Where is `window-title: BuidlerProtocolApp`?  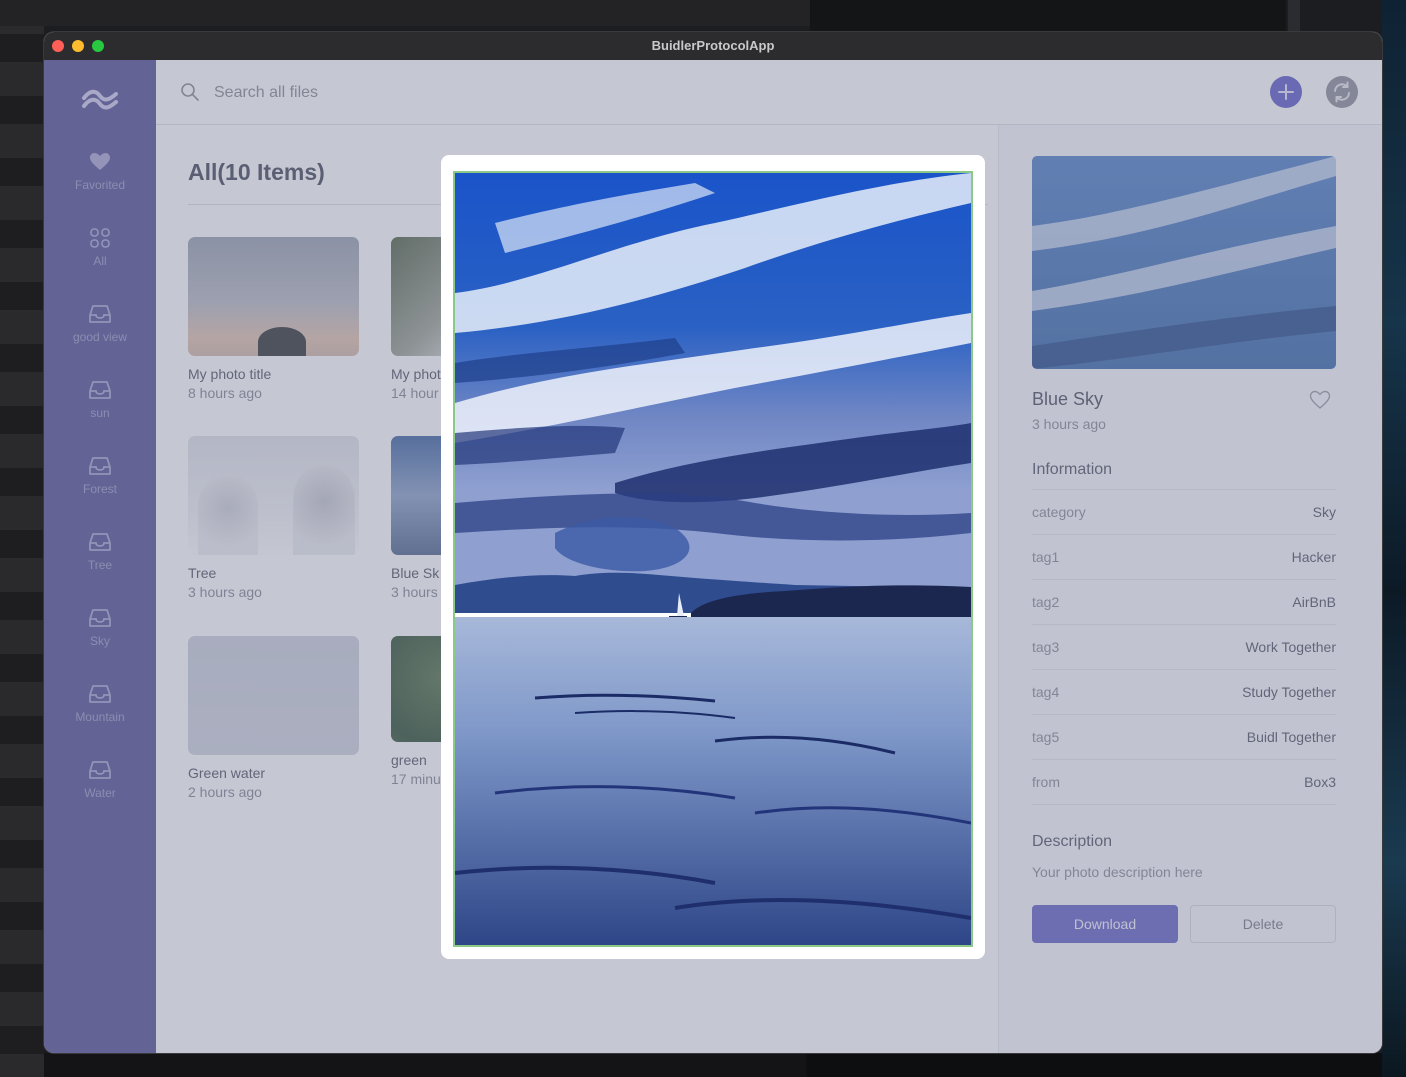 window-title: BuidlerProtocolApp is located at coordinates (713, 45).